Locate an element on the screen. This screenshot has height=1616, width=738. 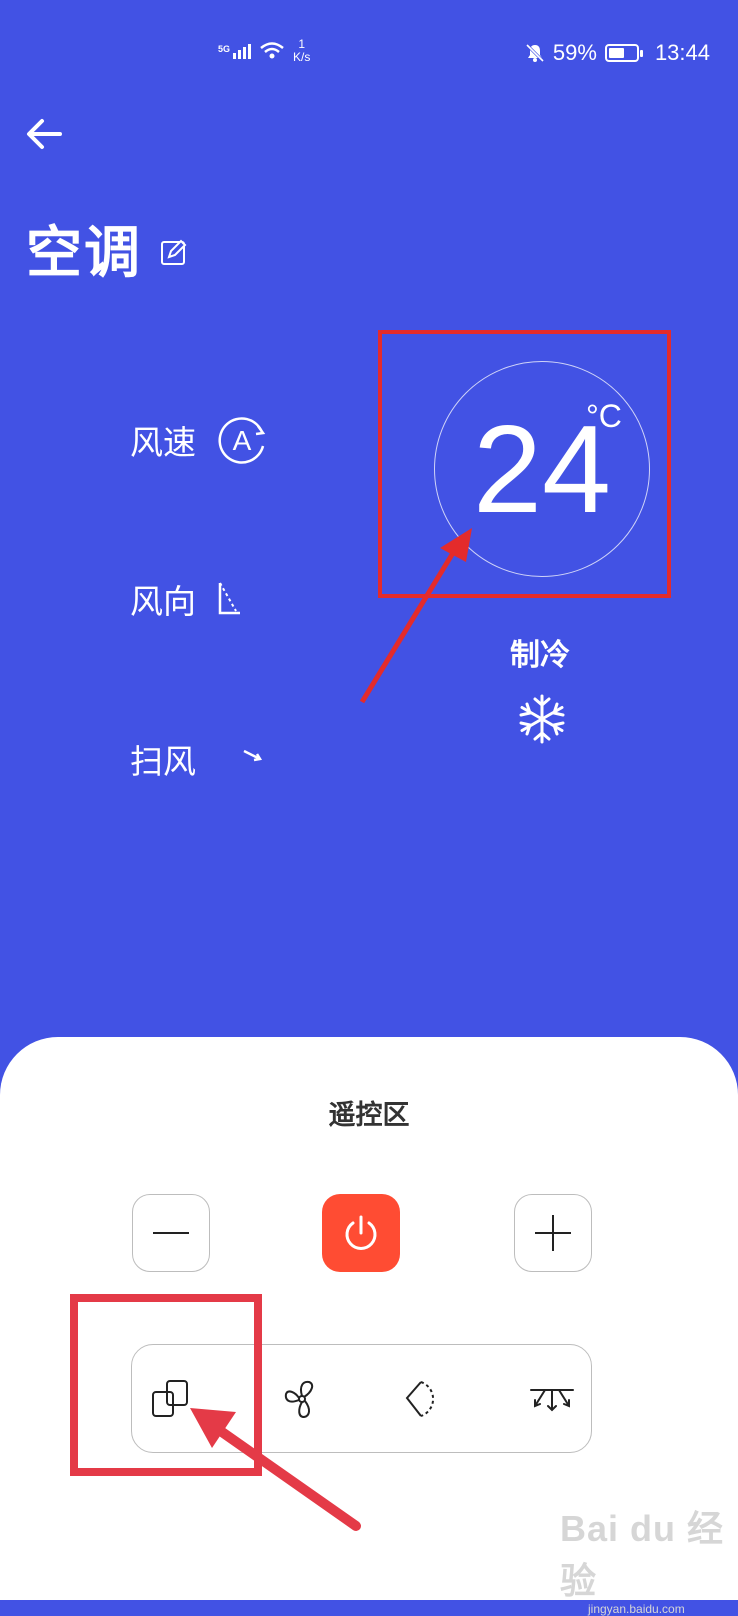
plus-icon is located at coordinates (553, 1233).